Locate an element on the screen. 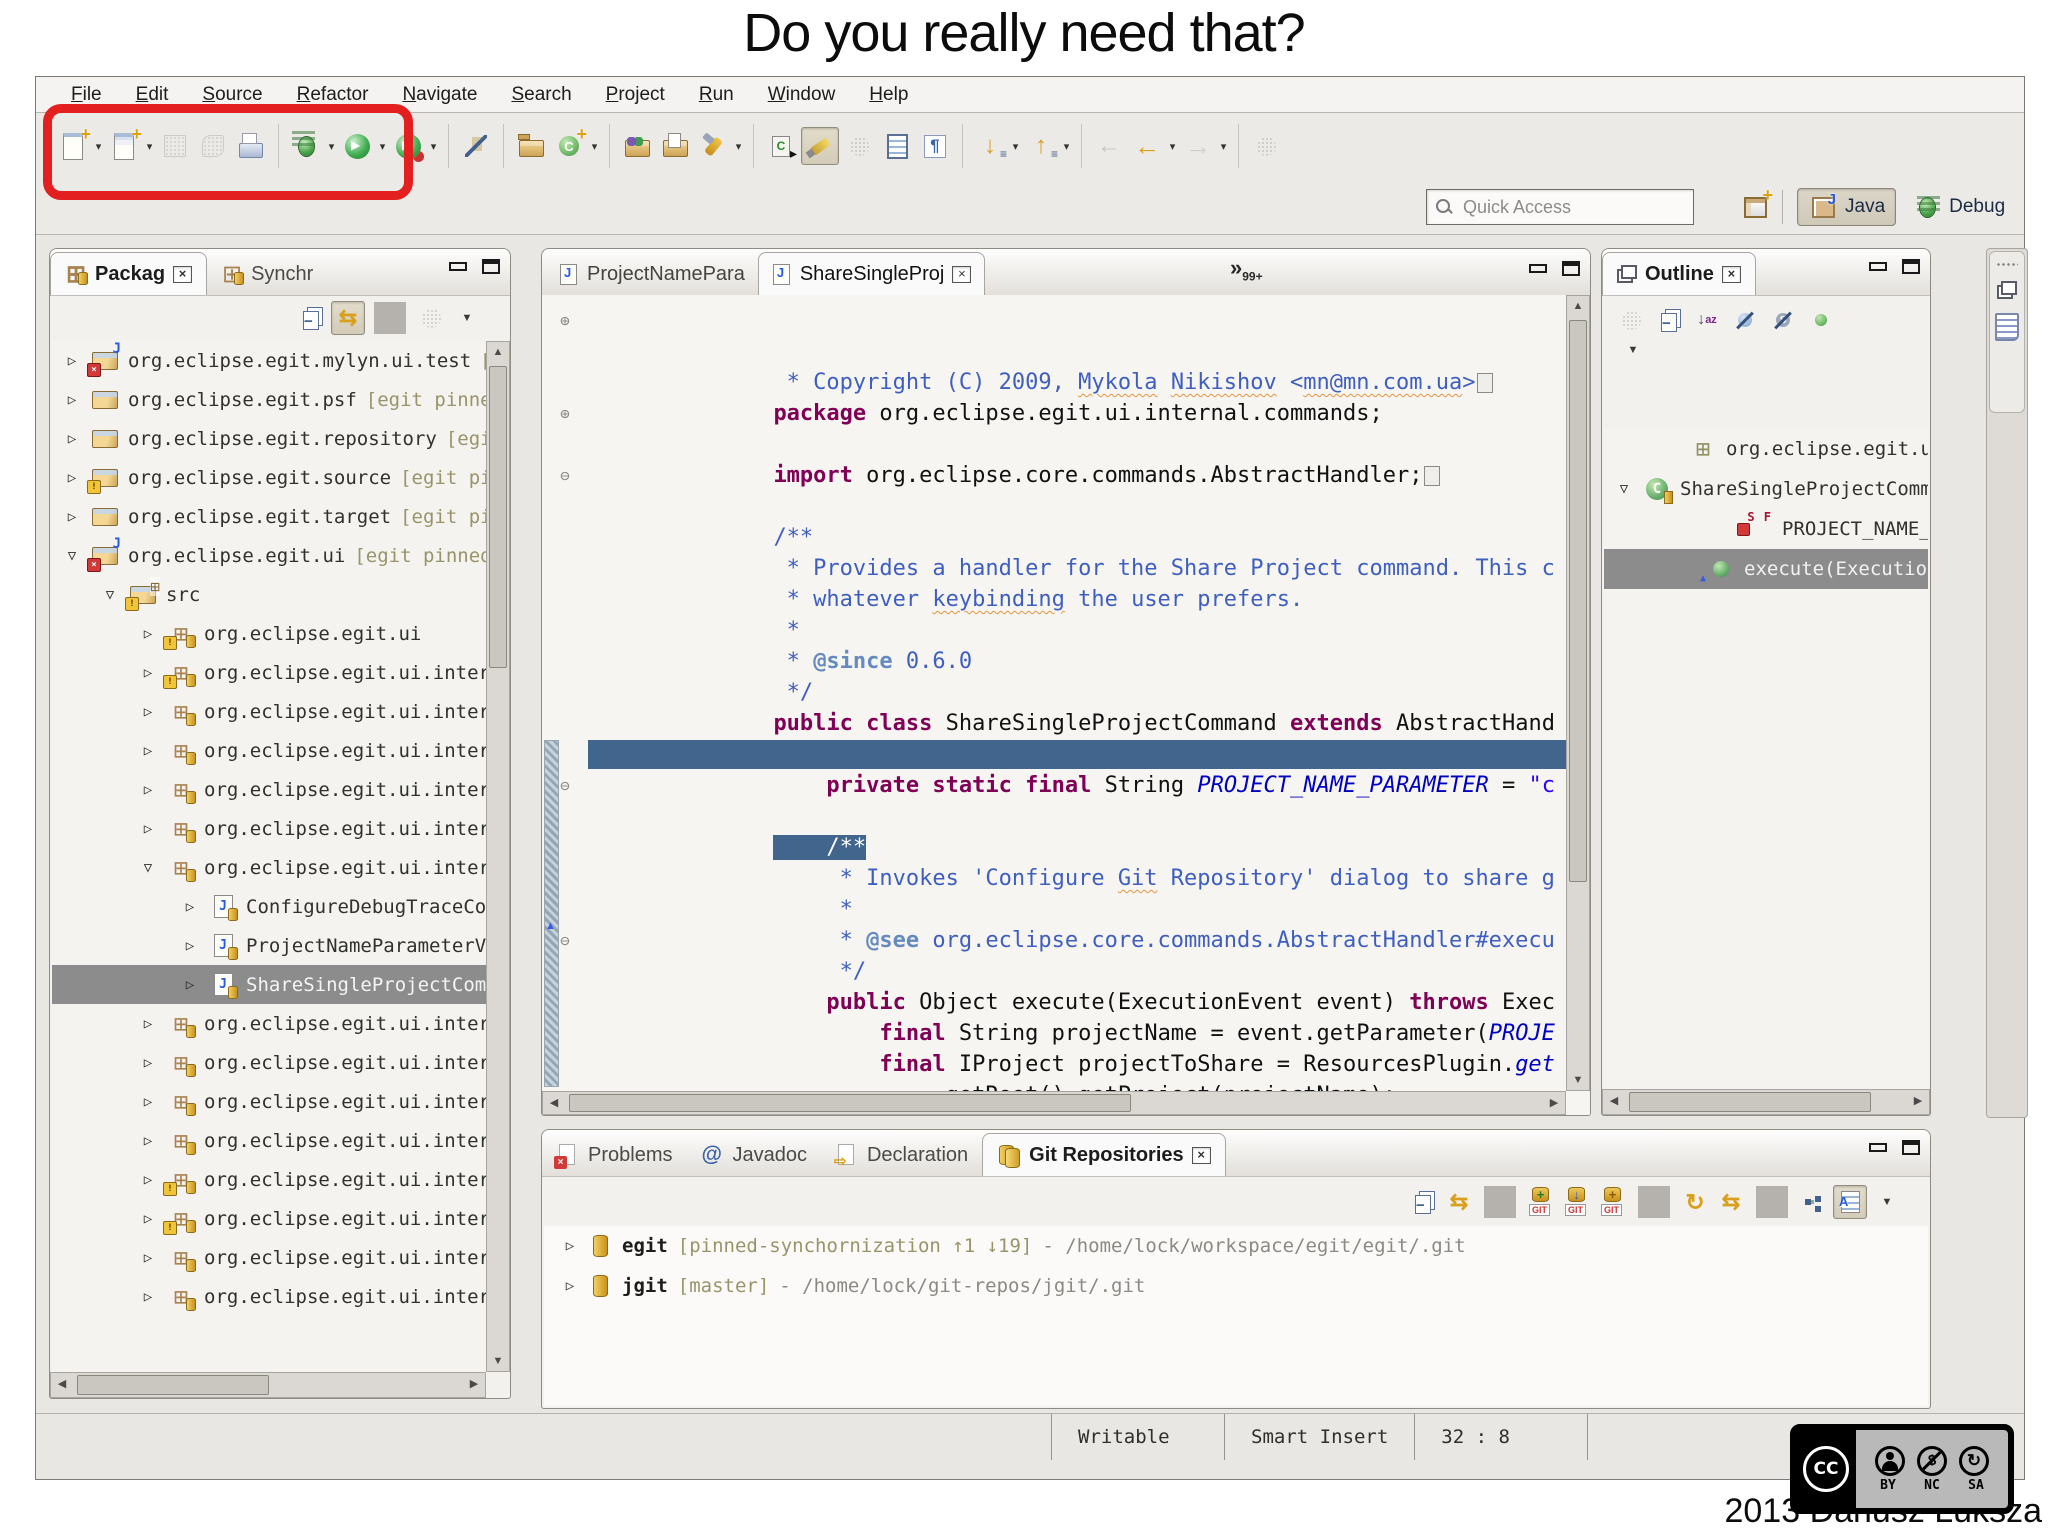 Image resolution: width=2048 pixels, height=1535 pixels. view-tab: Synchr × is located at coordinates (267, 274).